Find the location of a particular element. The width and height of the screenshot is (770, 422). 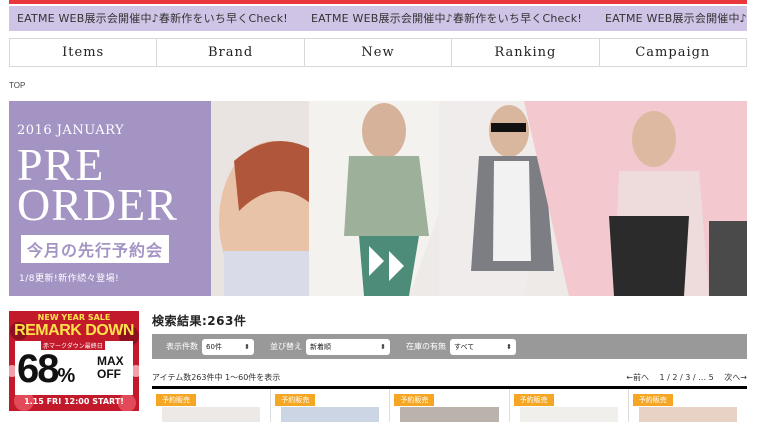

pager-next-link: 次へ→ is located at coordinates (735, 377).